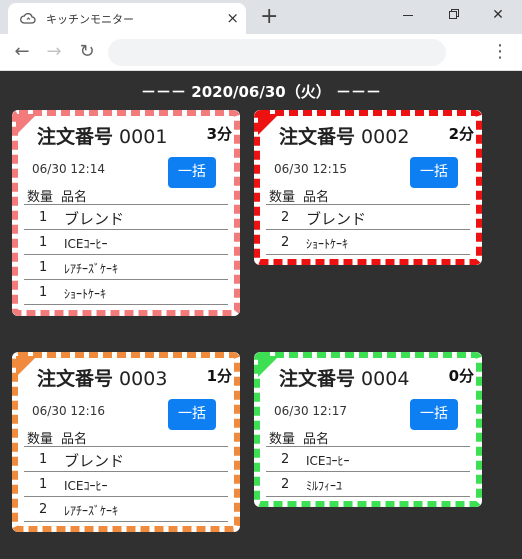  I want to click on browser-toolbar: ← → ↻ ⋮, so click(261, 52).